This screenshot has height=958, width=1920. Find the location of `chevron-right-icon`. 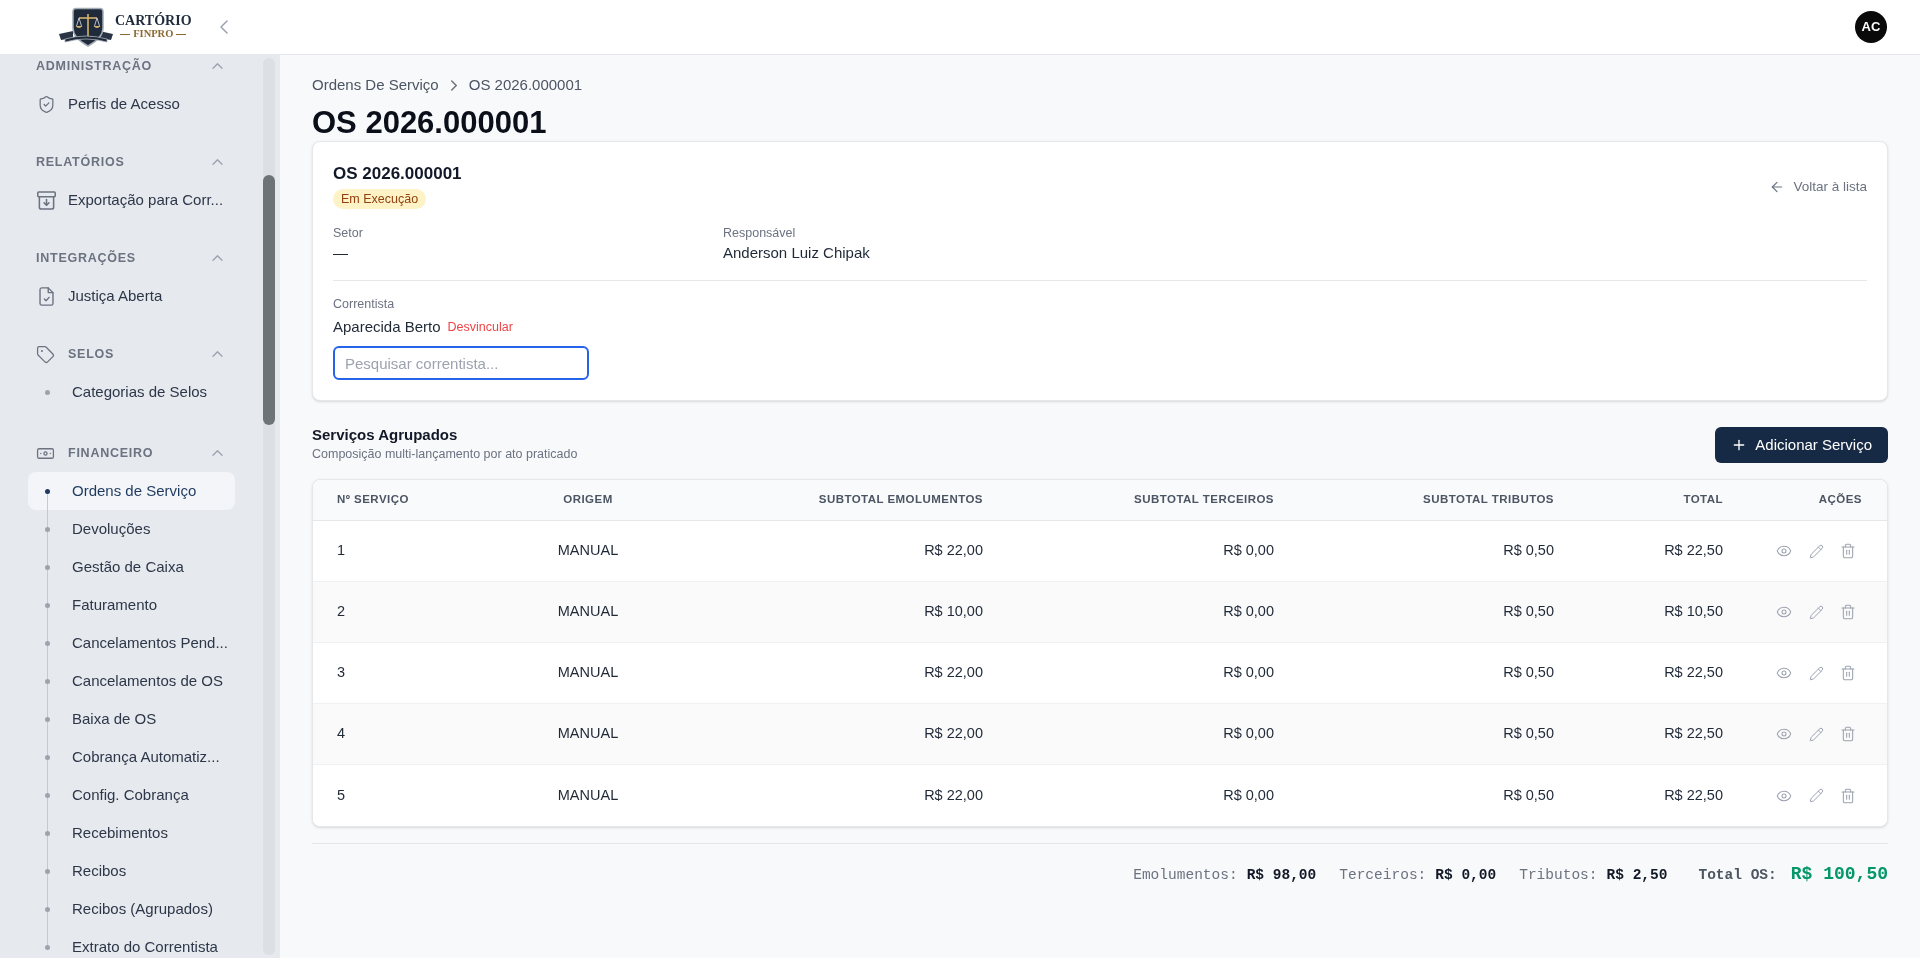

chevron-right-icon is located at coordinates (453, 85).